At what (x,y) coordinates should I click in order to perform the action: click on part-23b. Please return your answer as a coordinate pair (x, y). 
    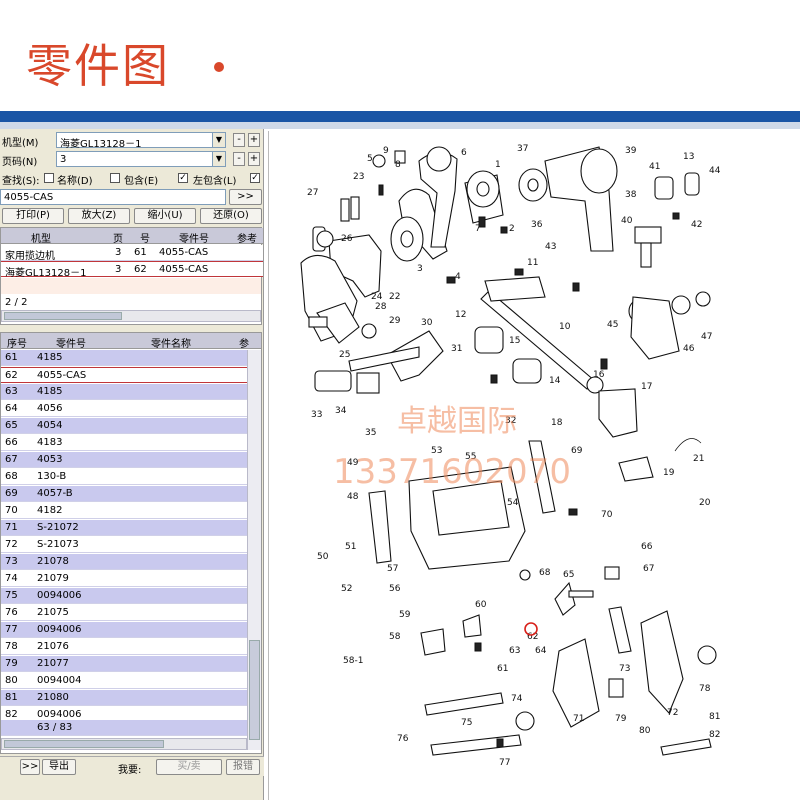
    Looking at the image, I should click on (355, 208).